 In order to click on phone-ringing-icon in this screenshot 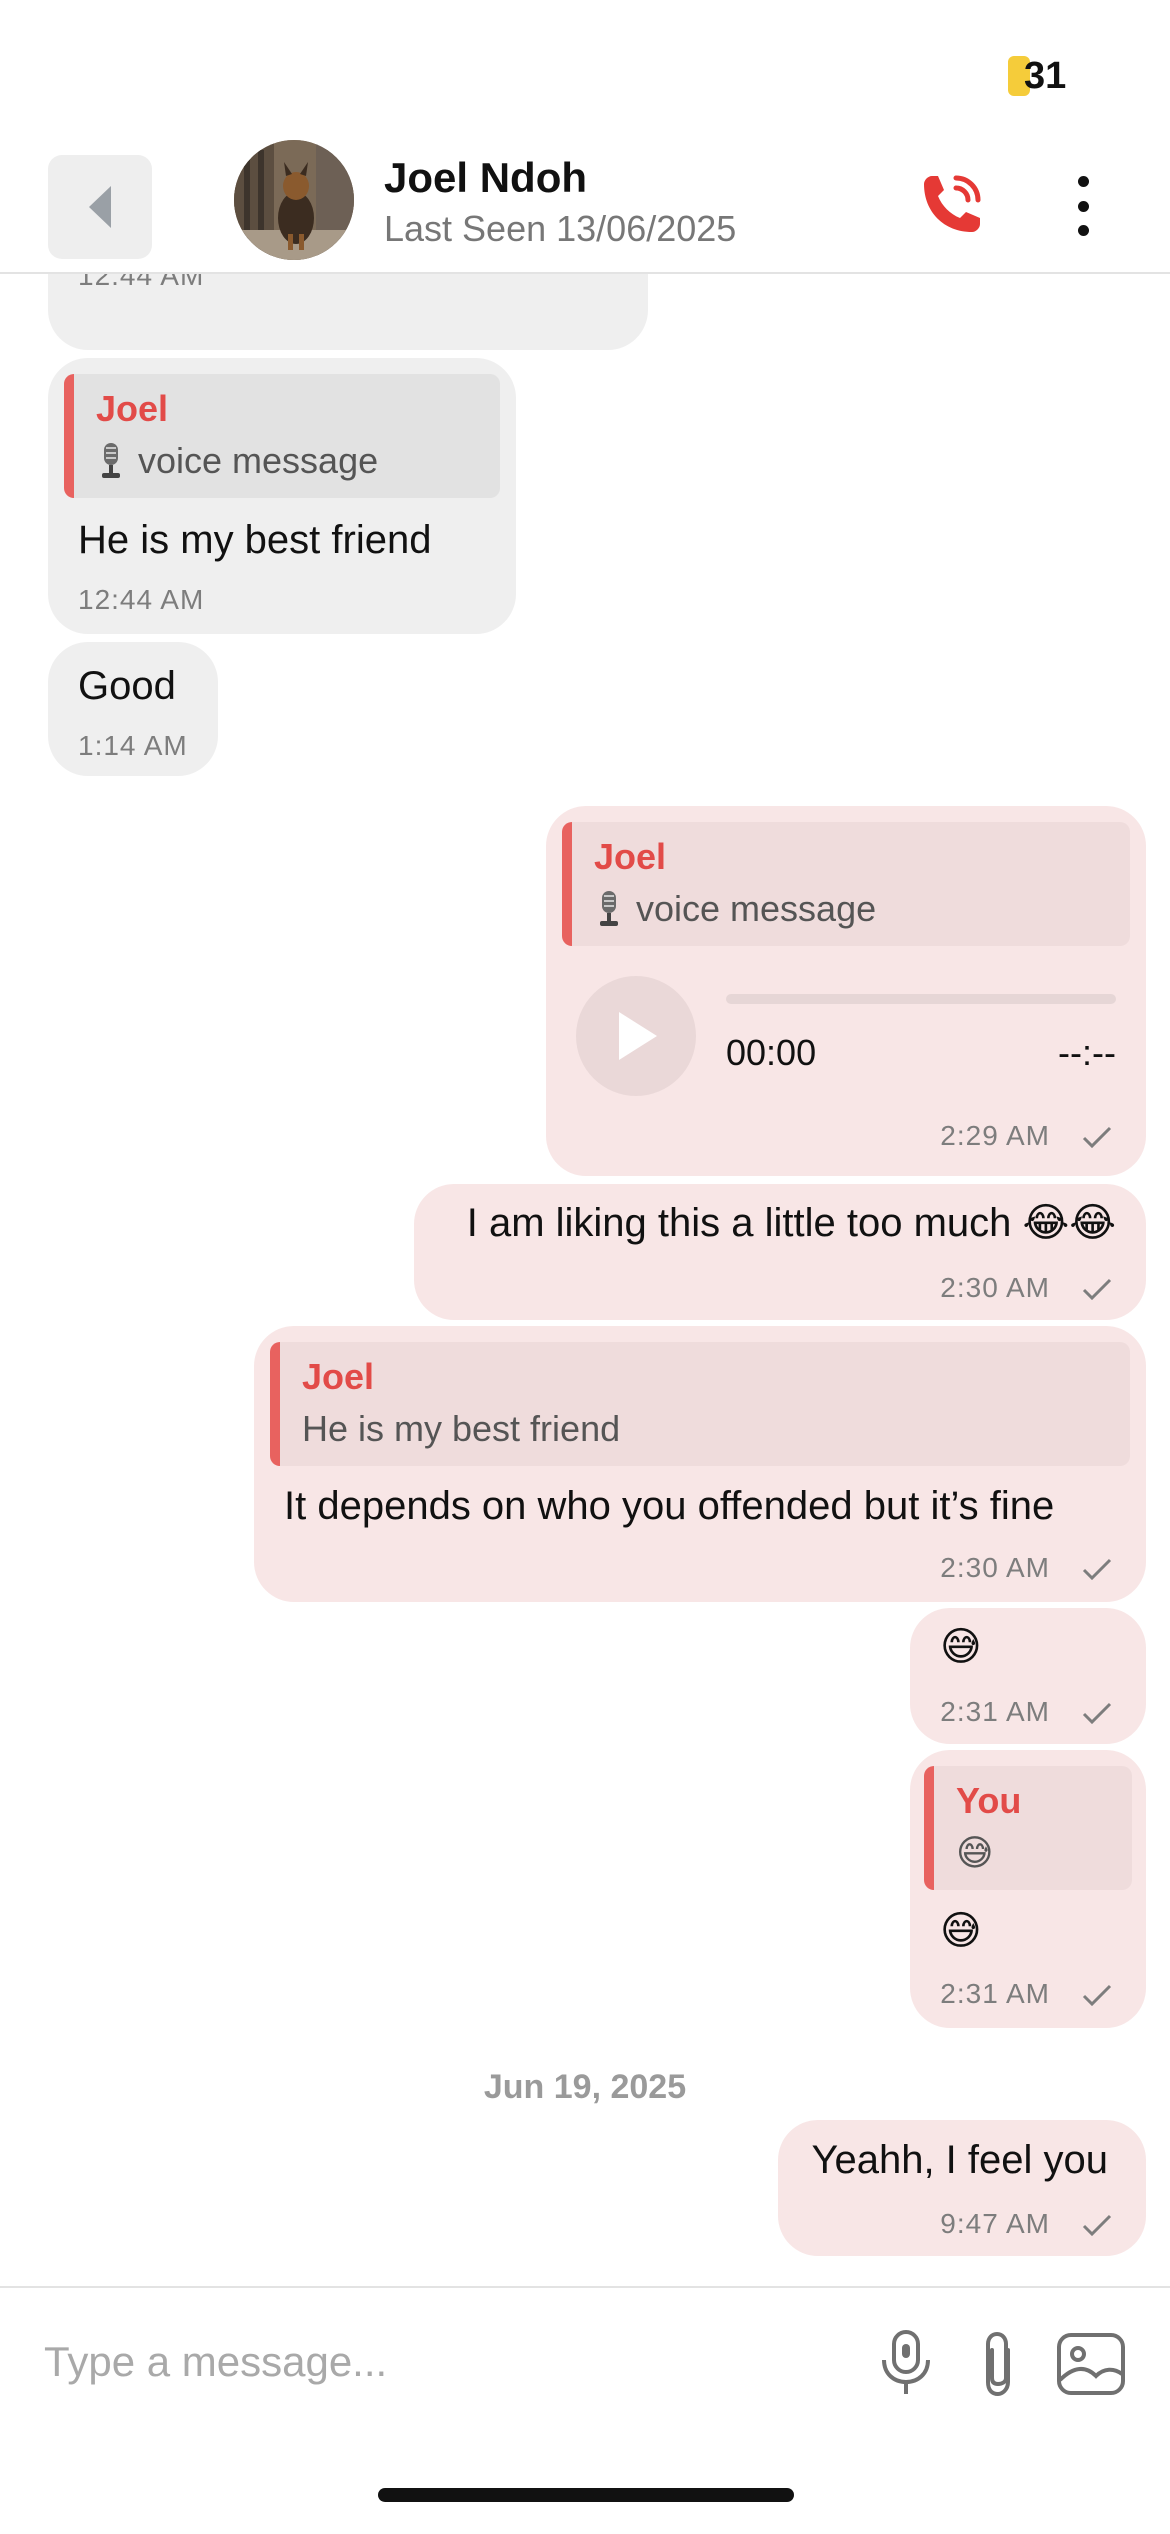, I will do `click(952, 203)`.